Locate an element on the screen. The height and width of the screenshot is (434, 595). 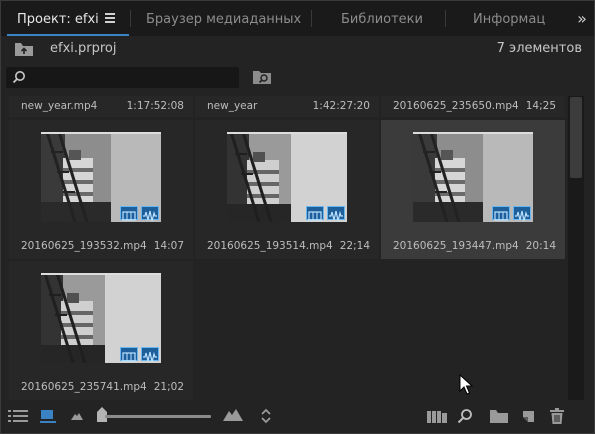
clip-duration: 21;02 is located at coordinates (168, 387).